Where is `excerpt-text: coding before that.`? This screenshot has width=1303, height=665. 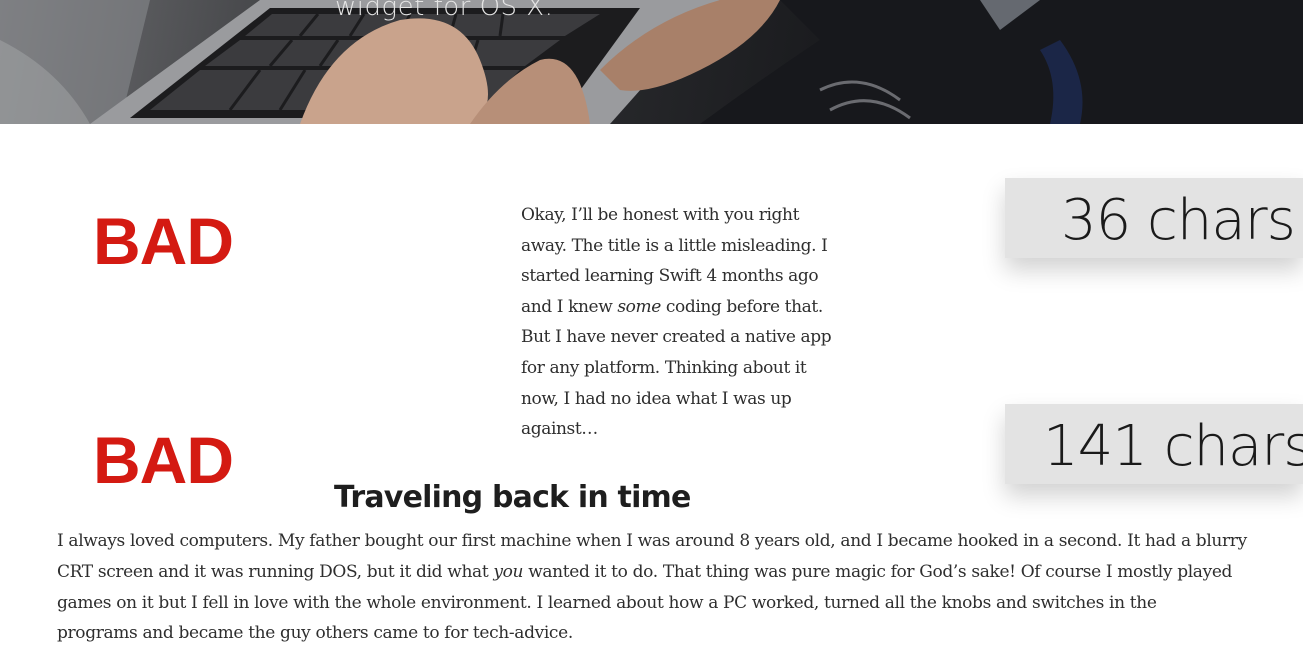 excerpt-text: coding before that. is located at coordinates (741, 306).